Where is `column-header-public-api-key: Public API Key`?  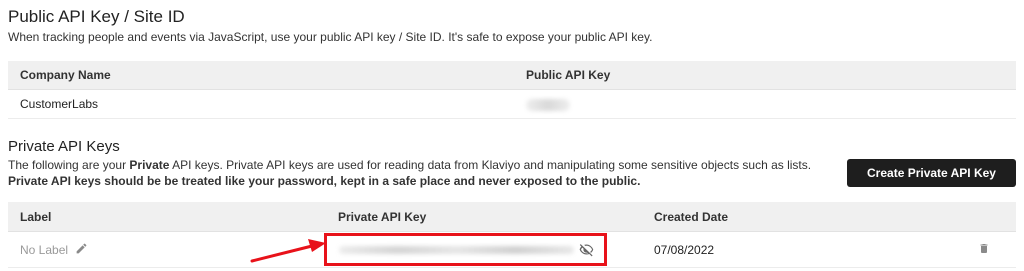 column-header-public-api-key: Public API Key is located at coordinates (568, 75).